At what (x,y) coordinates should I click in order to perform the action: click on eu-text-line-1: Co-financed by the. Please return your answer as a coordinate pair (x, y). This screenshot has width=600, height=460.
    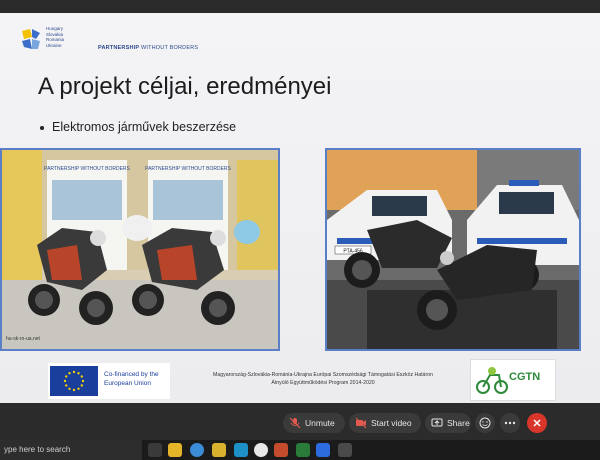
    Looking at the image, I should click on (131, 374).